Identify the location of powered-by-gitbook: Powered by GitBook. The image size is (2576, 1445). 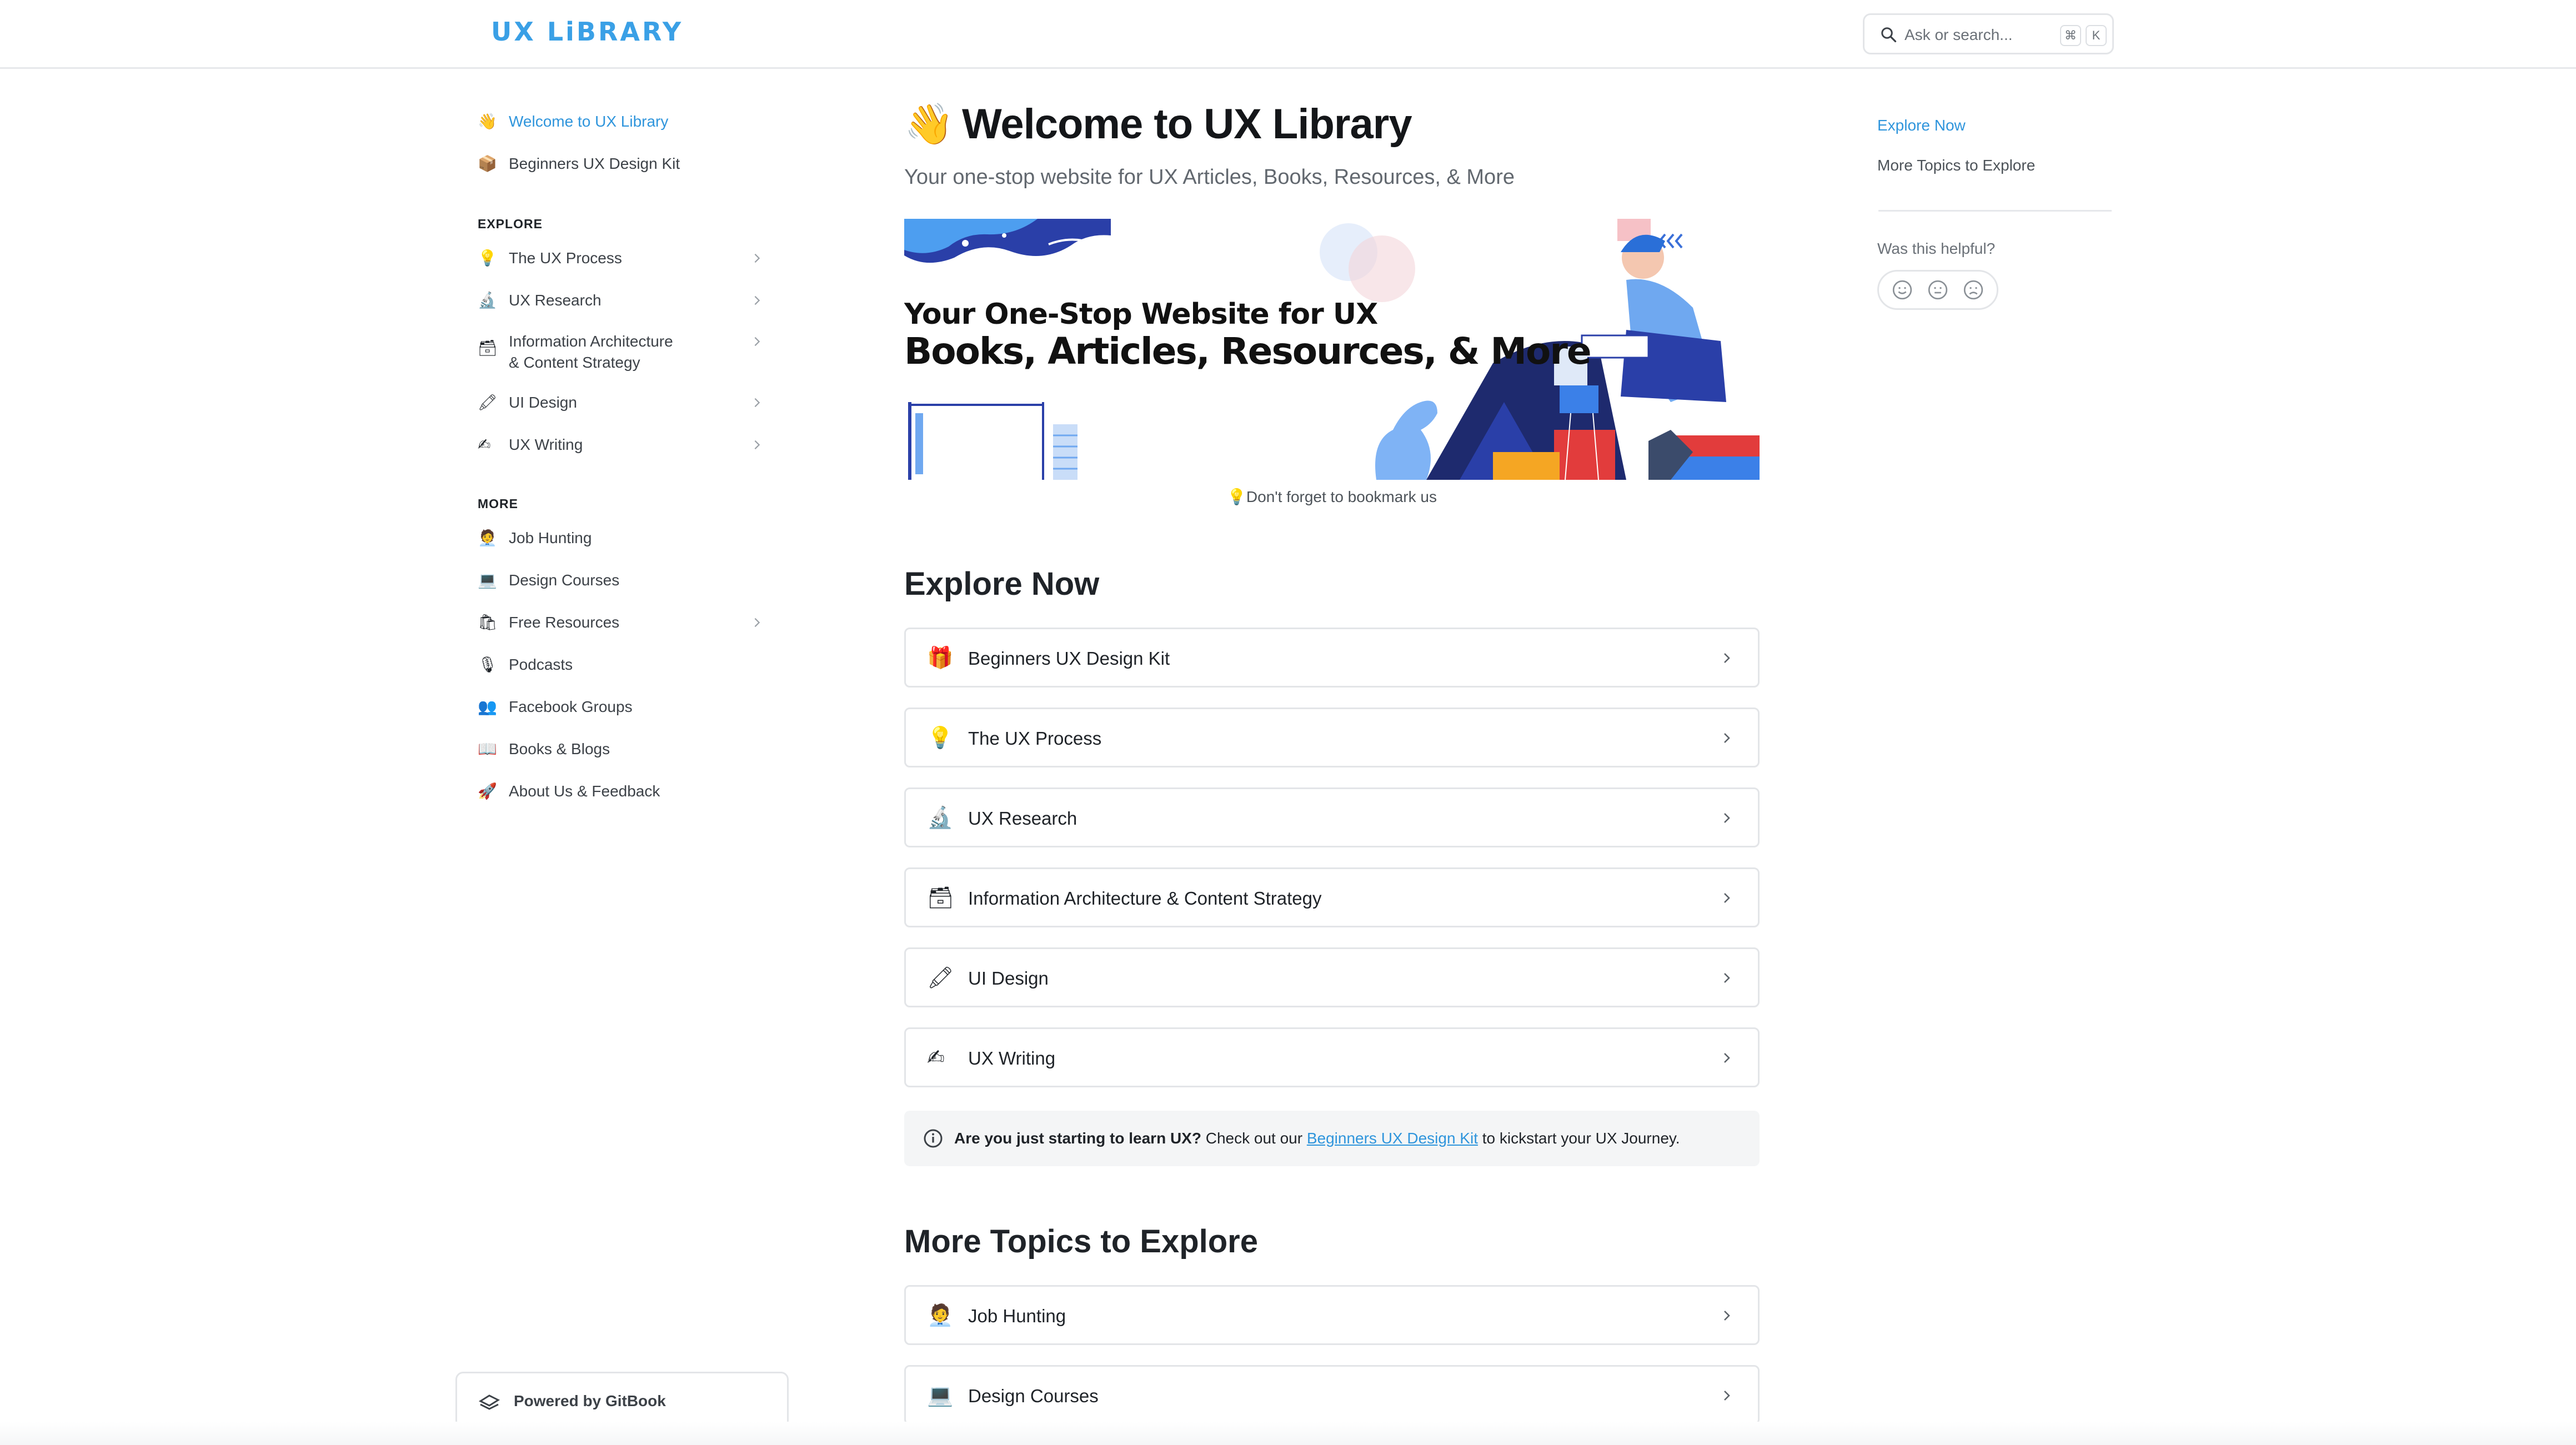
(622, 1400).